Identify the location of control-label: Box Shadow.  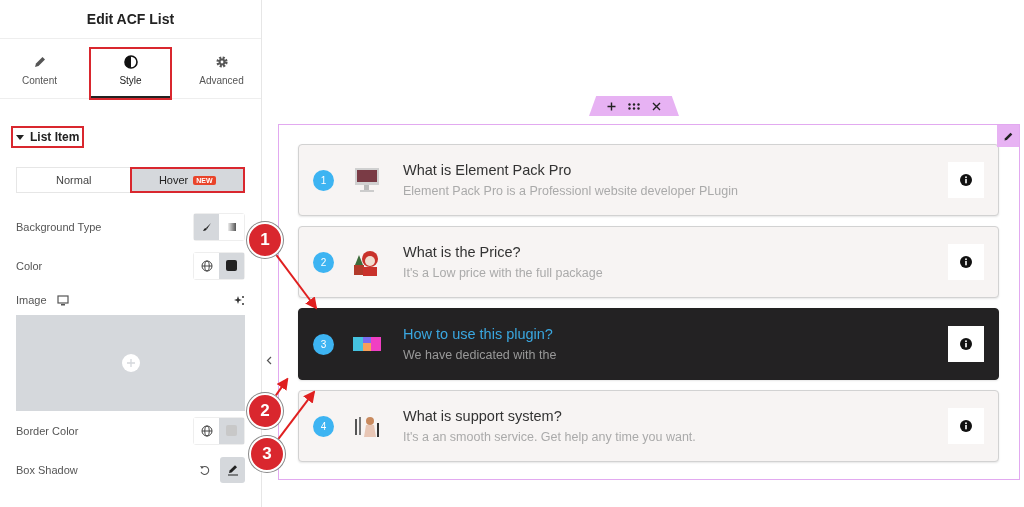
(47, 470).